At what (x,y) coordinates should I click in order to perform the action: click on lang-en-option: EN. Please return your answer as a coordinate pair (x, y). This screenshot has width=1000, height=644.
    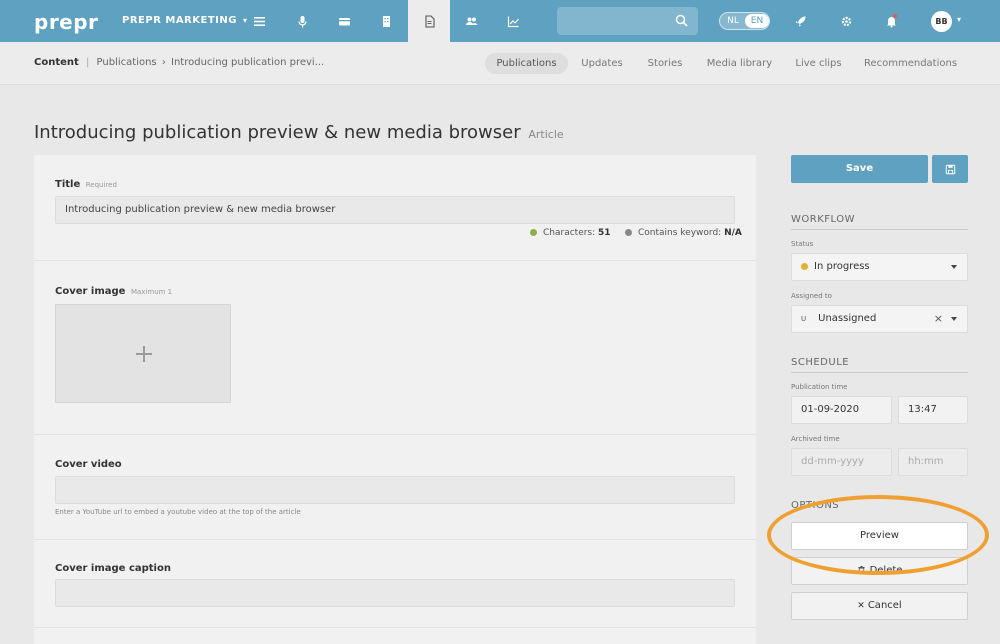
    Looking at the image, I should click on (757, 21).